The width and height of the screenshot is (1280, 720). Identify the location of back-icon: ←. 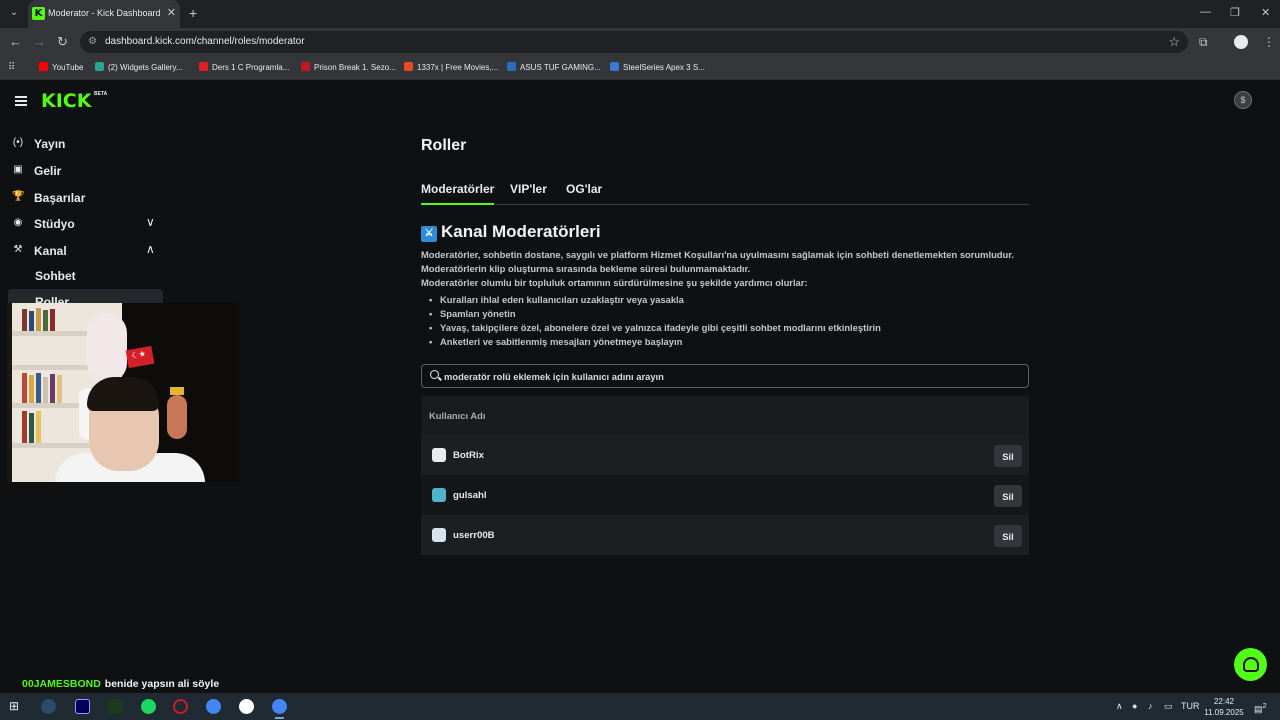
(15, 41).